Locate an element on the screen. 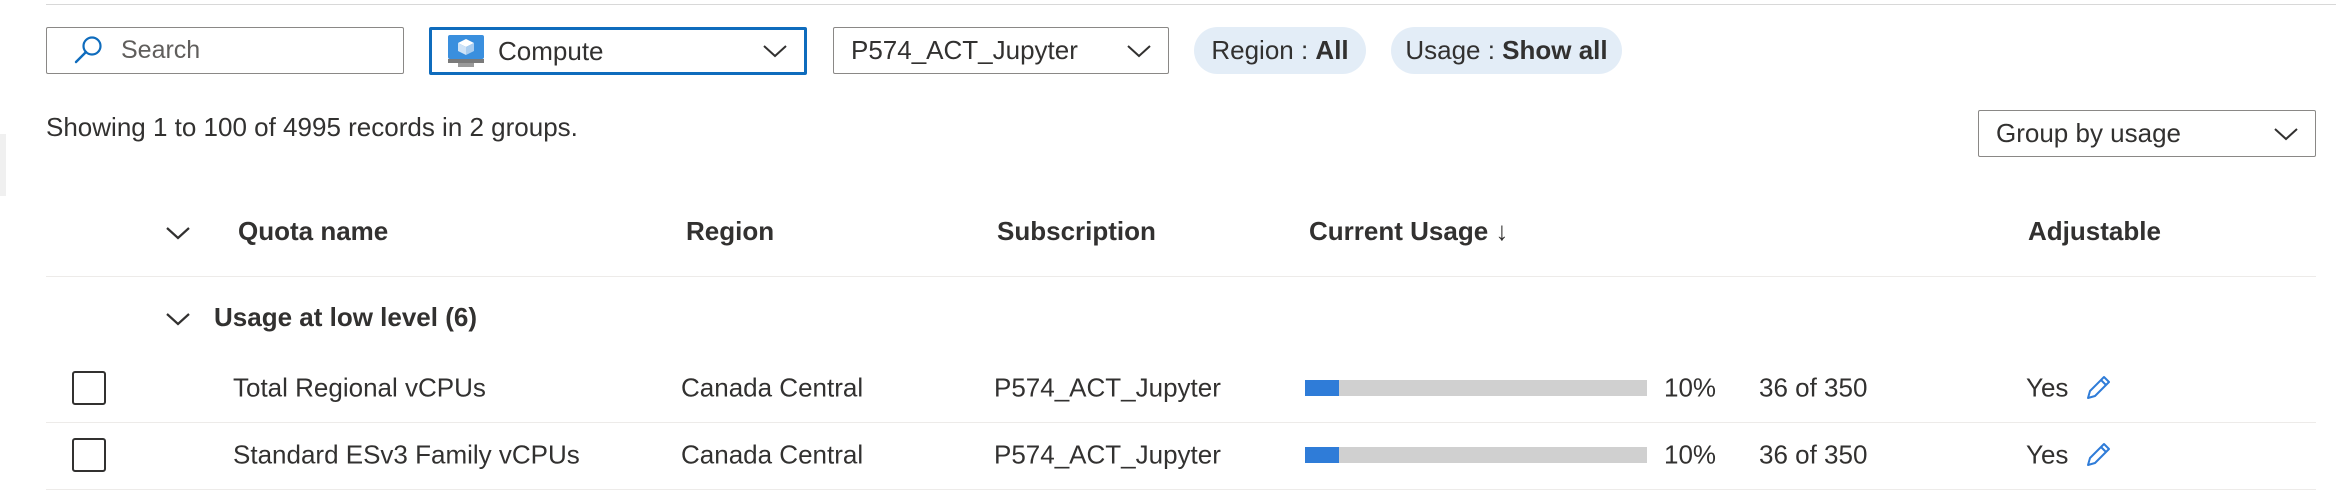 The width and height of the screenshot is (2336, 494). group-header-label: Usage at low level (6) is located at coordinates (345, 317).